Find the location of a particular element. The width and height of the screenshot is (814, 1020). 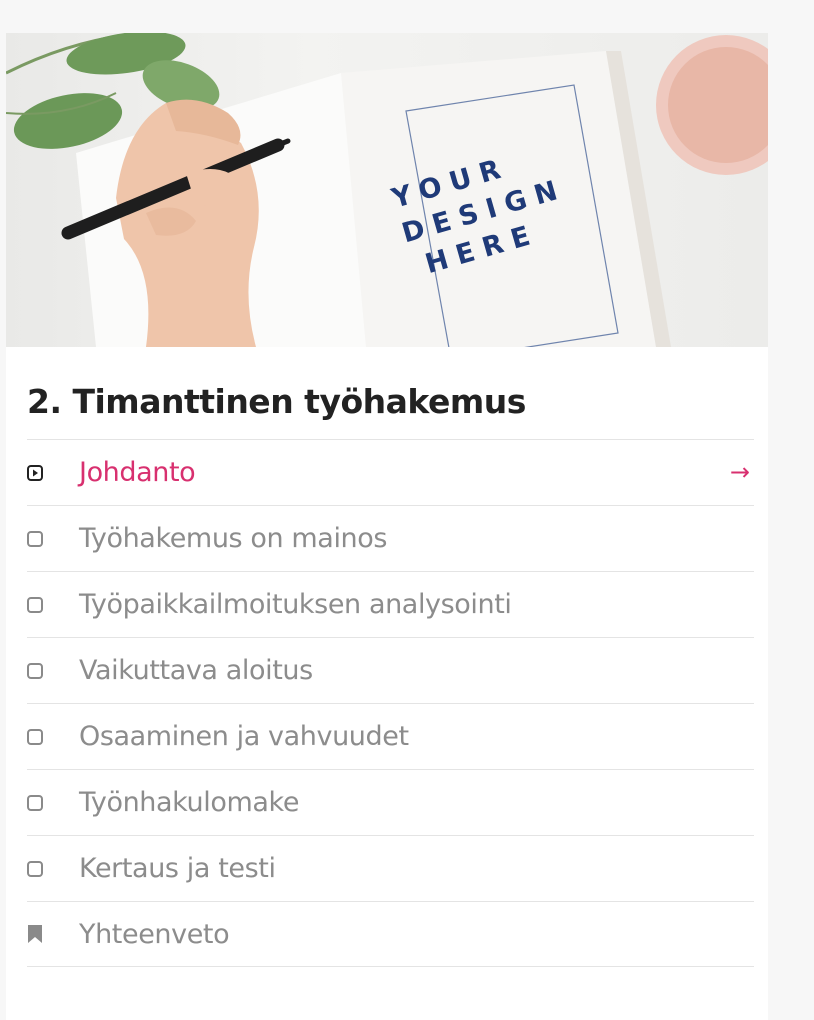

lesson-label: Kertaus ja testi is located at coordinates (177, 868).